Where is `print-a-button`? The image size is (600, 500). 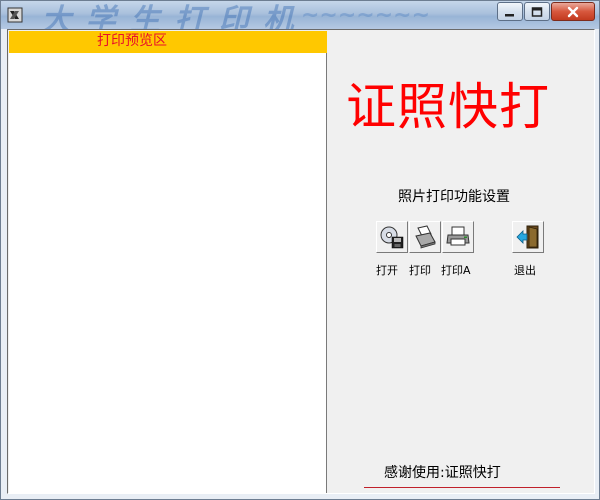
print-a-button is located at coordinates (458, 237).